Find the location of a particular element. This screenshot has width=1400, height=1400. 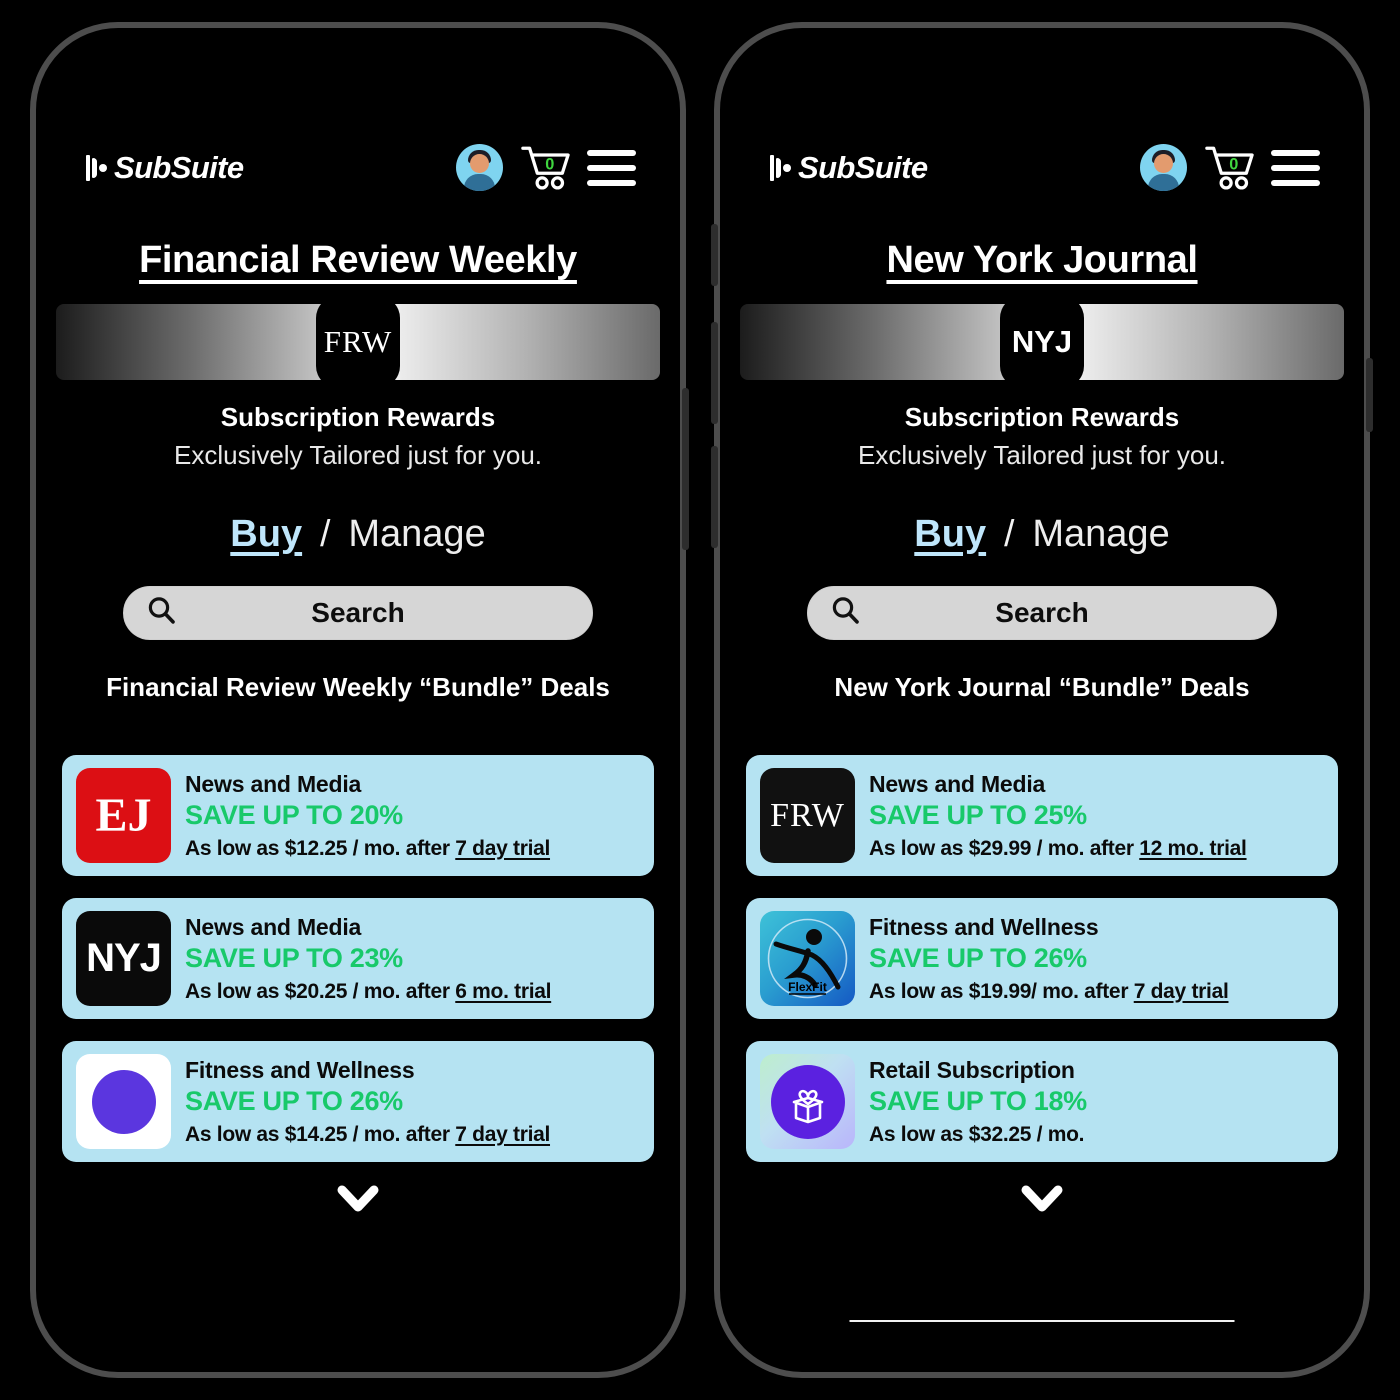

deal-trial-term: 12 mo. trial is located at coordinates (1193, 848).